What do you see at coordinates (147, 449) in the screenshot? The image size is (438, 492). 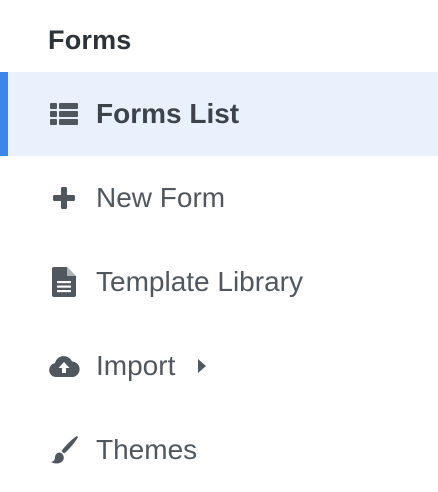 I see `menu-item-label: Themes` at bounding box center [147, 449].